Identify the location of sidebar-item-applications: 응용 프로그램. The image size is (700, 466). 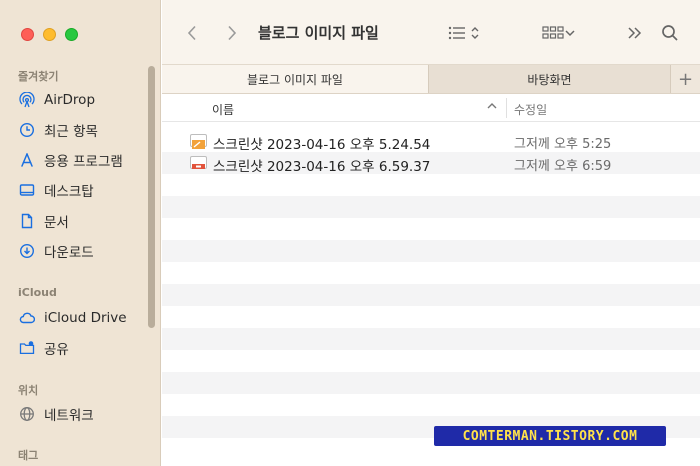
(70, 160).